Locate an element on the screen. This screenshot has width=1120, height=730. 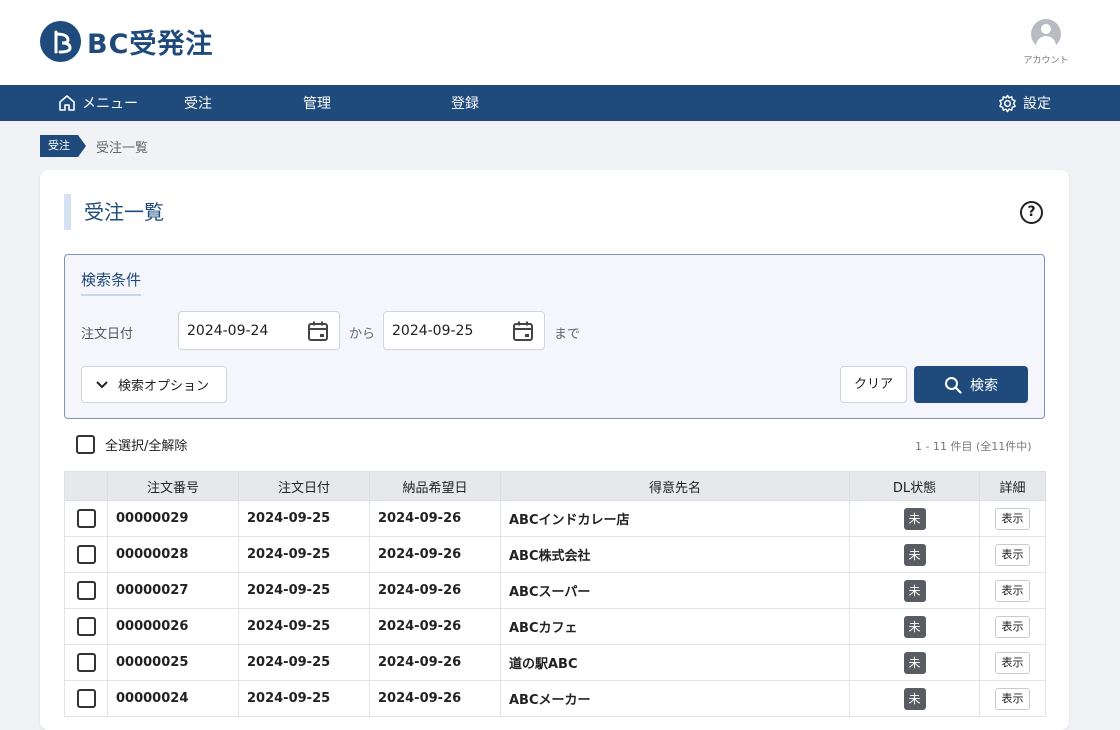
nav-orders: 受注 is located at coordinates (198, 103).